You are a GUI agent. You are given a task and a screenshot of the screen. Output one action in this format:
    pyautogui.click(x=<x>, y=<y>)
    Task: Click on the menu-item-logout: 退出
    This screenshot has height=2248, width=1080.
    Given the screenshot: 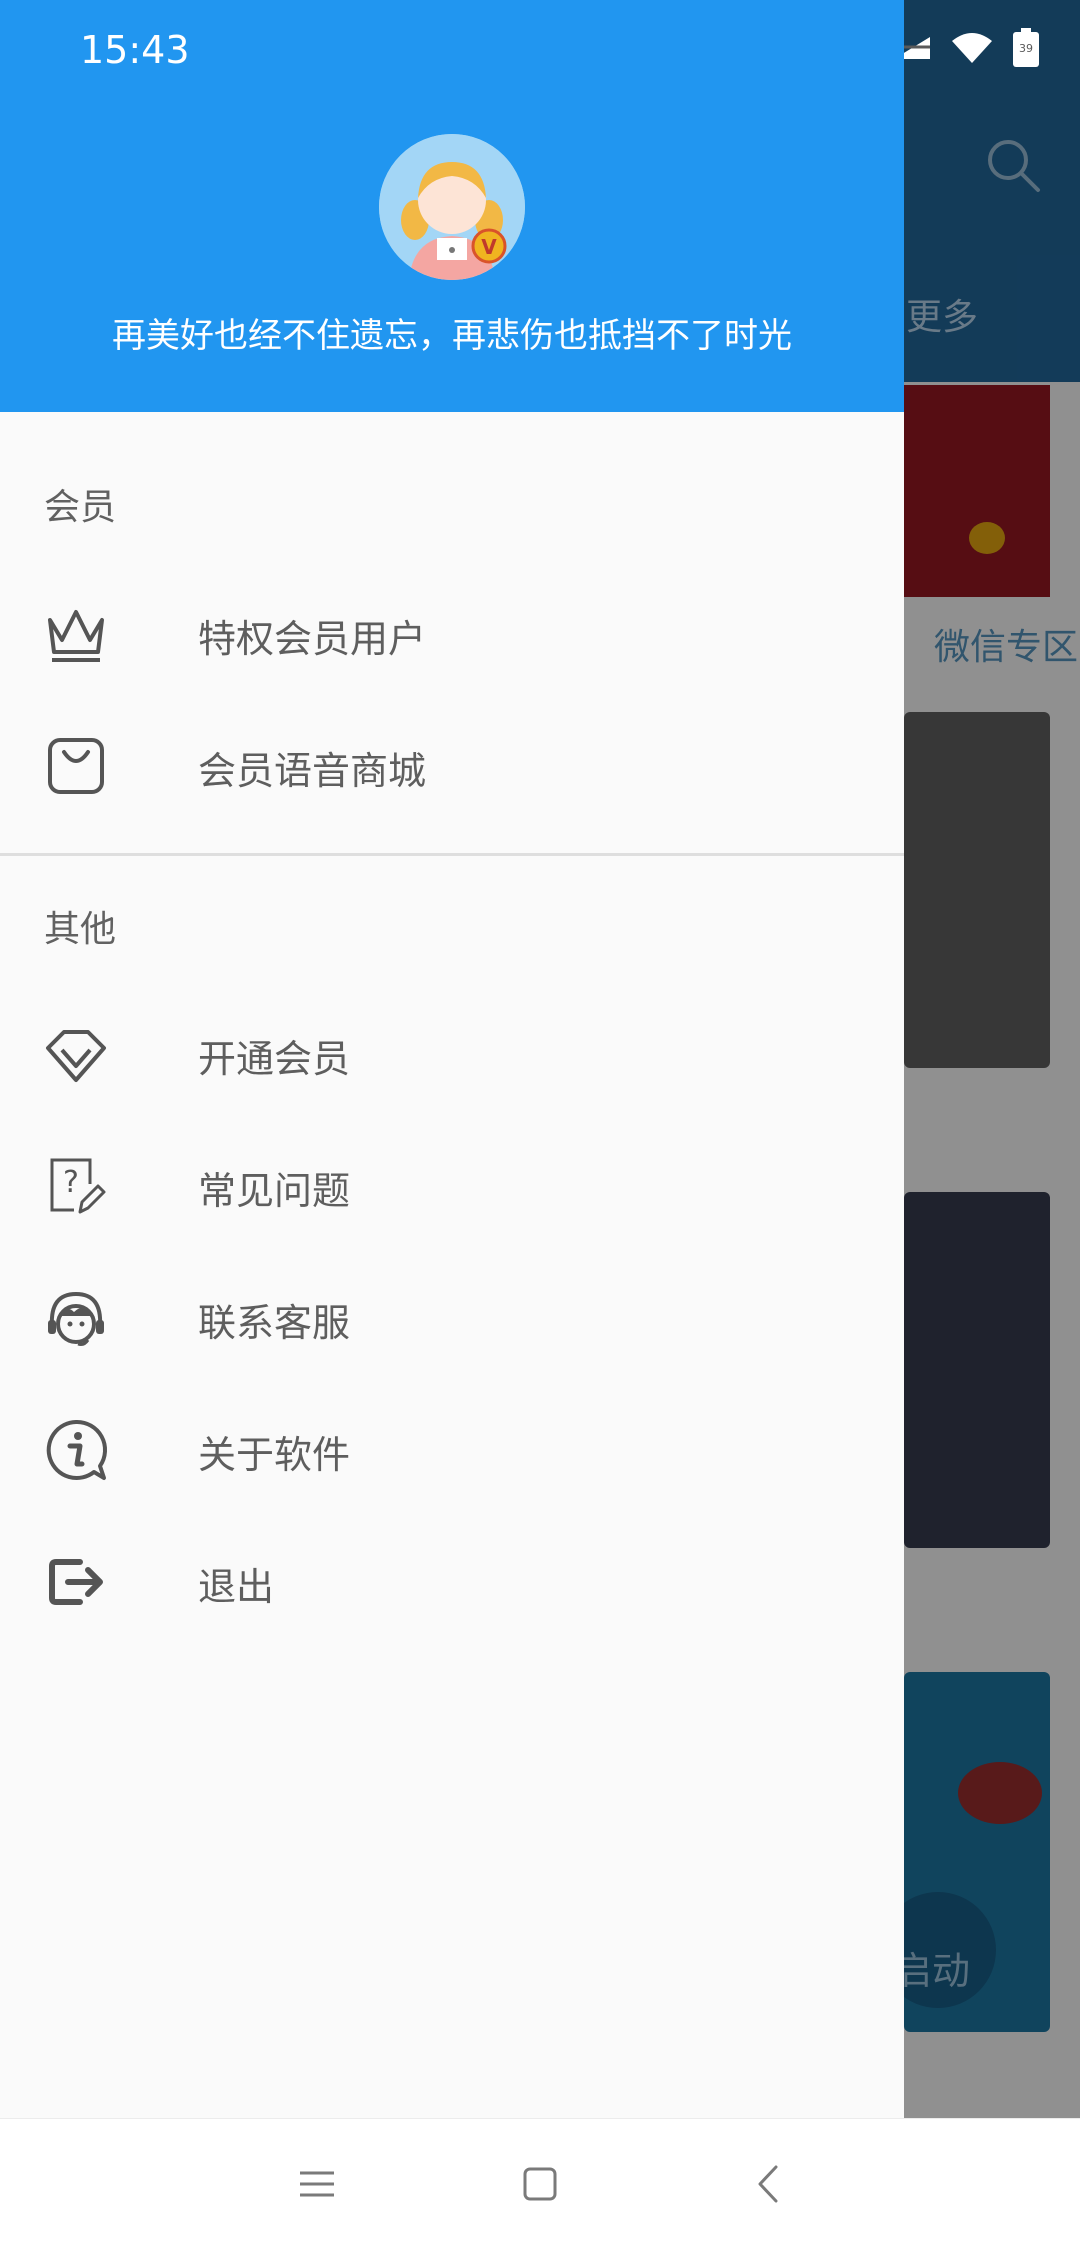 What is the action you would take?
    pyautogui.click(x=452, y=1582)
    